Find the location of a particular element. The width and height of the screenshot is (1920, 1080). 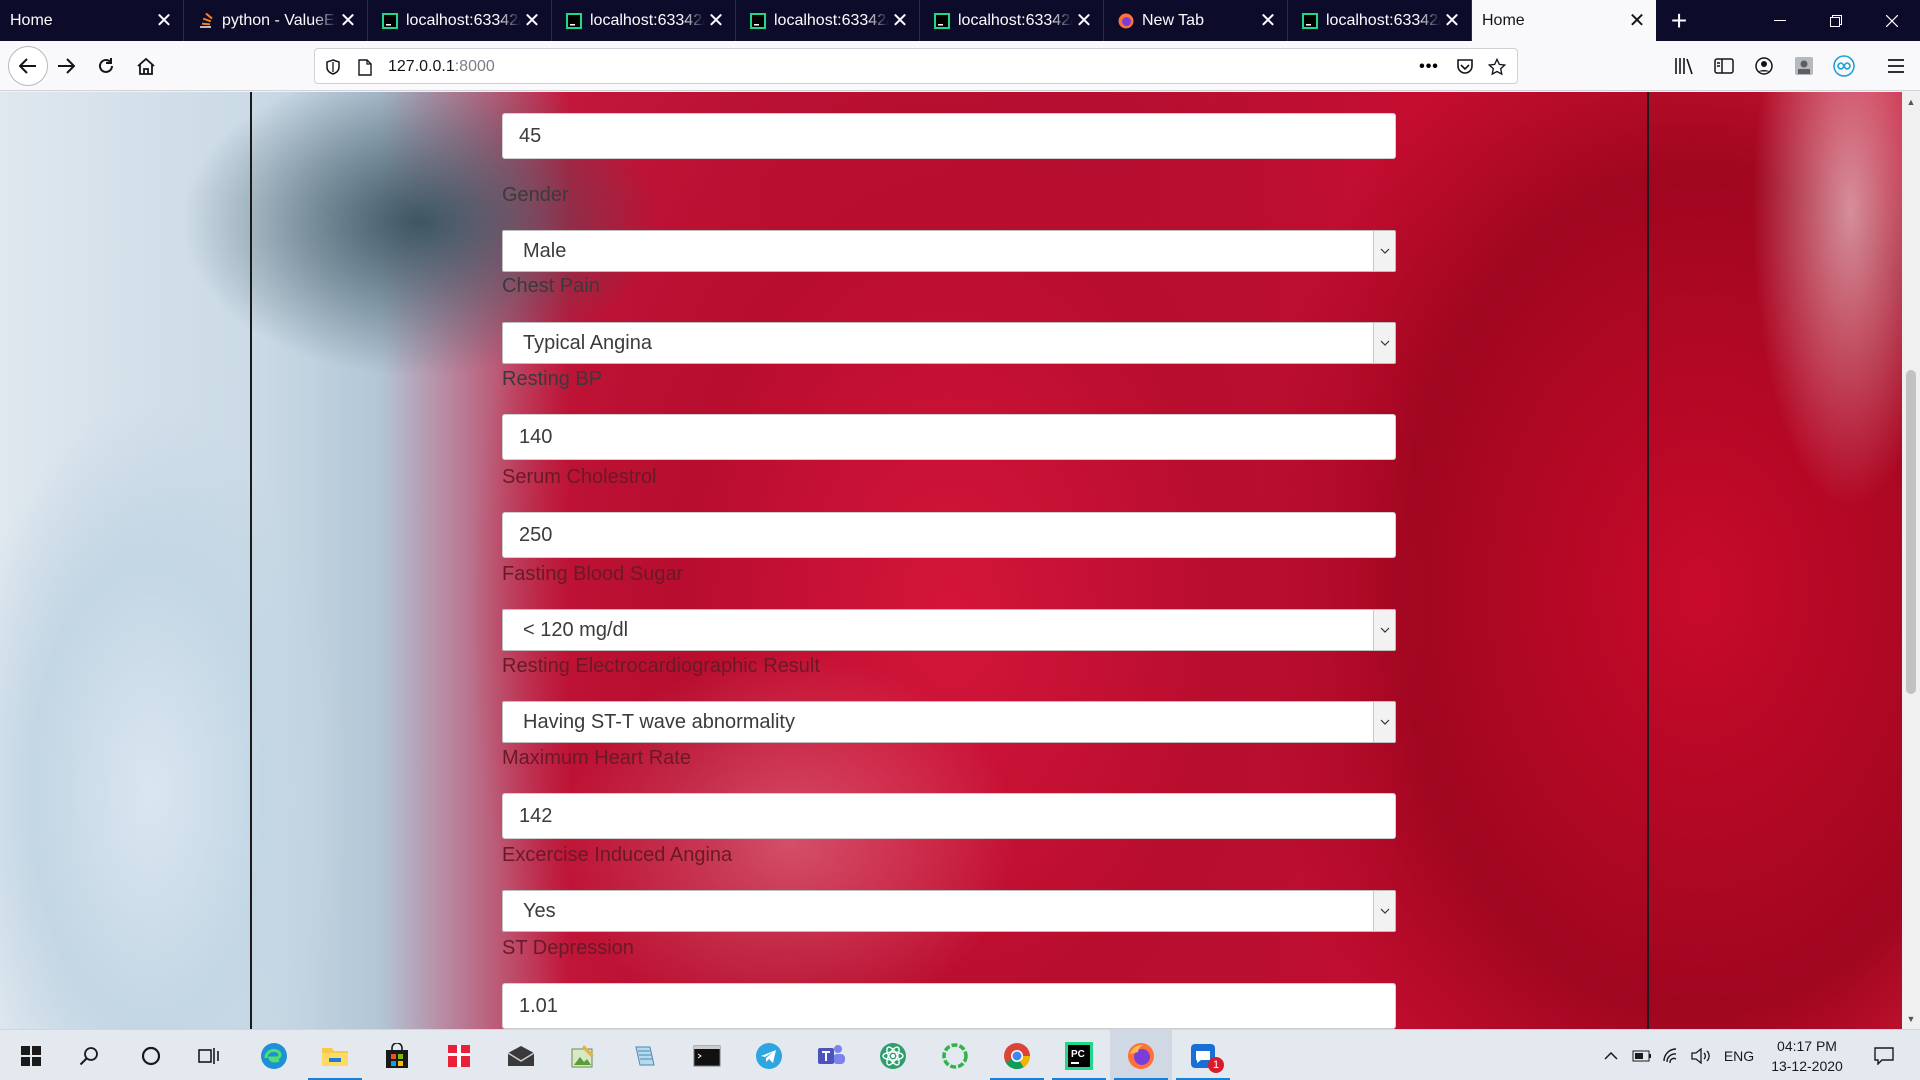

scroll-up-arrow: ▲ is located at coordinates (1911, 102).